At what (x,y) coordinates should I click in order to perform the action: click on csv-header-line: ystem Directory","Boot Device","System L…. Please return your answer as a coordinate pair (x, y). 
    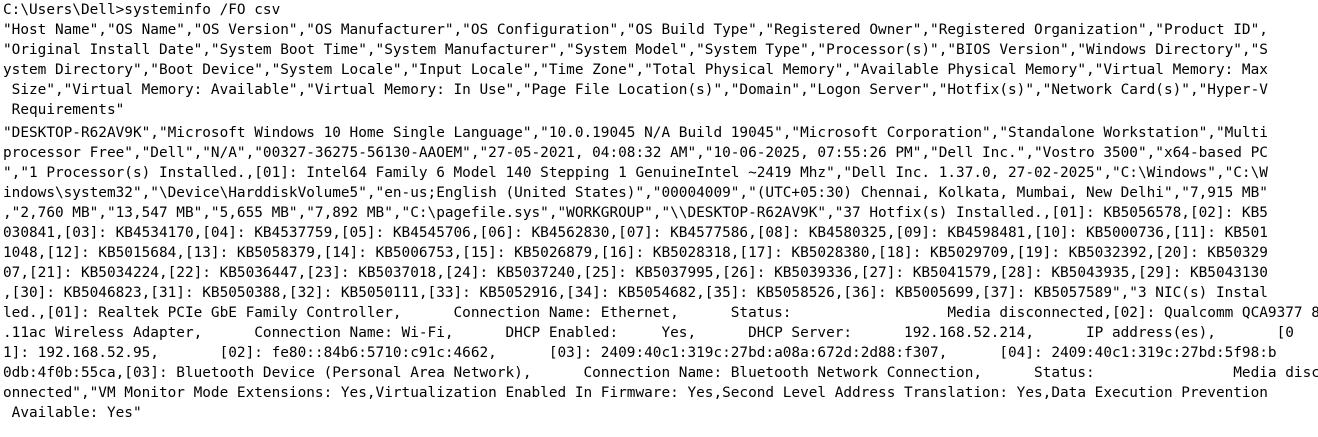
    Looking at the image, I should click on (635, 70).